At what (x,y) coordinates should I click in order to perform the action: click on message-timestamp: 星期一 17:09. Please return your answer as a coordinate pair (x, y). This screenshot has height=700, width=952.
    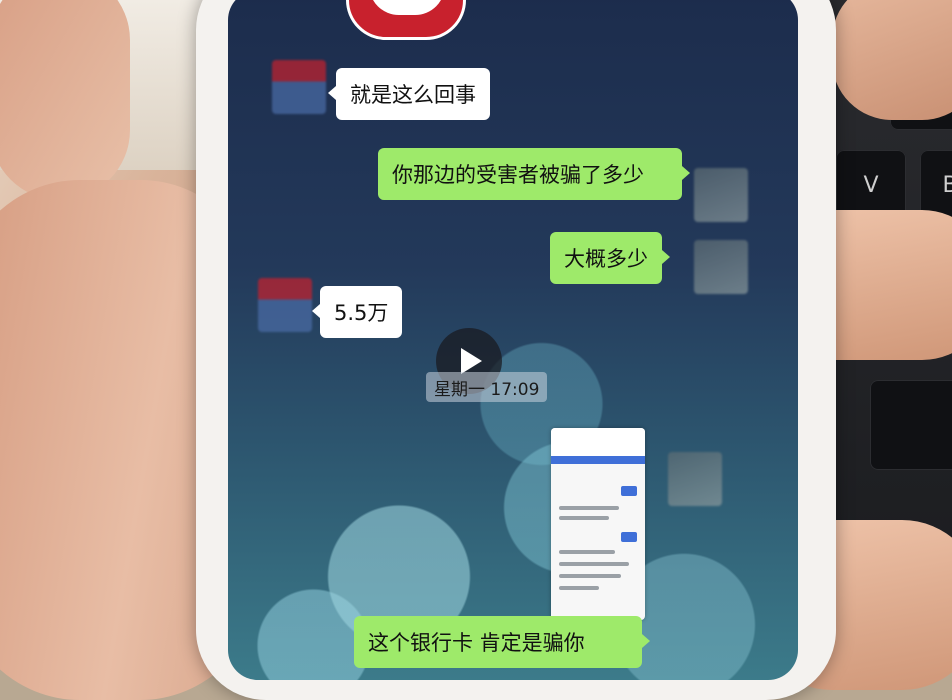
    Looking at the image, I should click on (487, 387).